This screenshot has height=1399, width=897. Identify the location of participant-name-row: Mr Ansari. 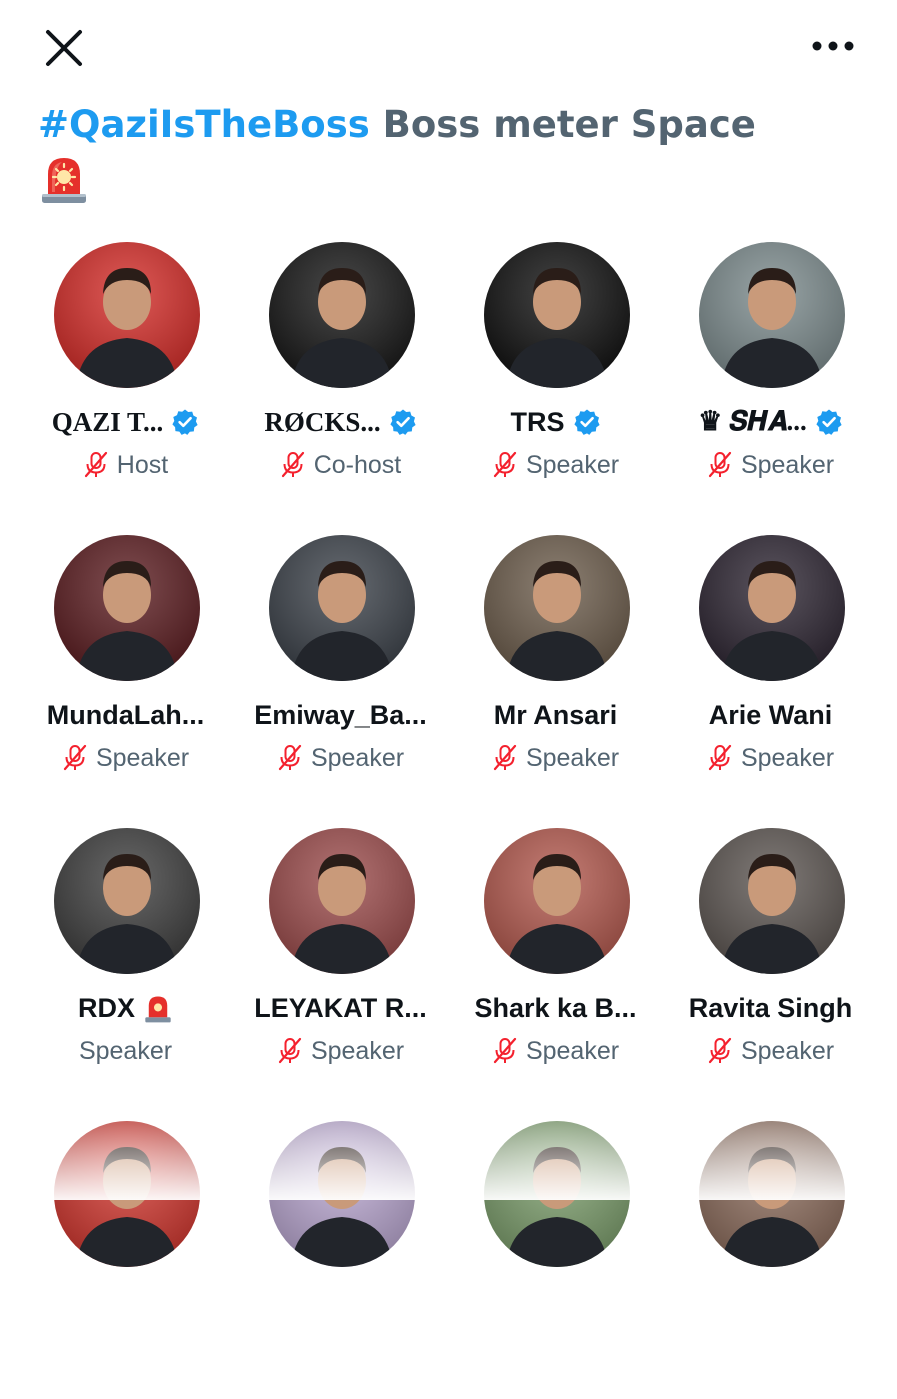
(555, 715).